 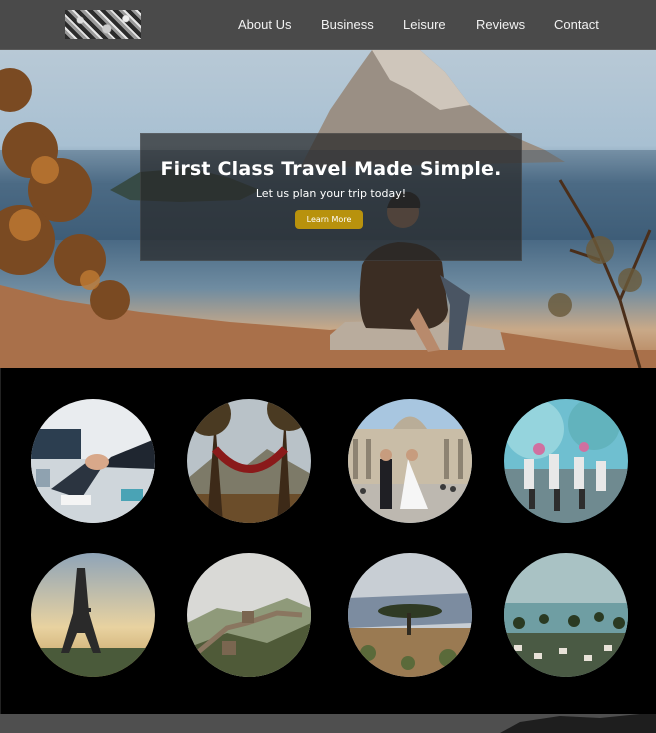 I want to click on gallery-item-hammock, so click(x=249, y=461).